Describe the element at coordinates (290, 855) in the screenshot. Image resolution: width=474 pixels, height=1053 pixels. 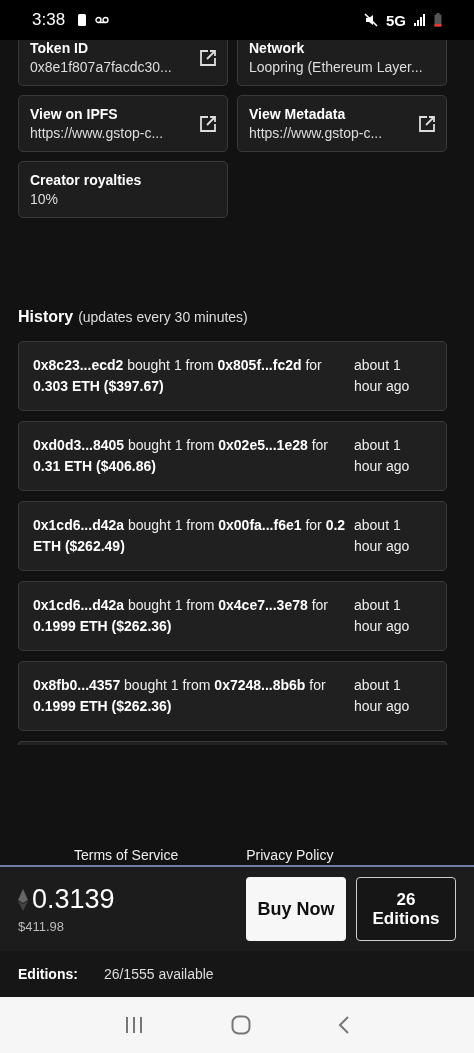
I see `footer-link: Privacy Policy` at that location.